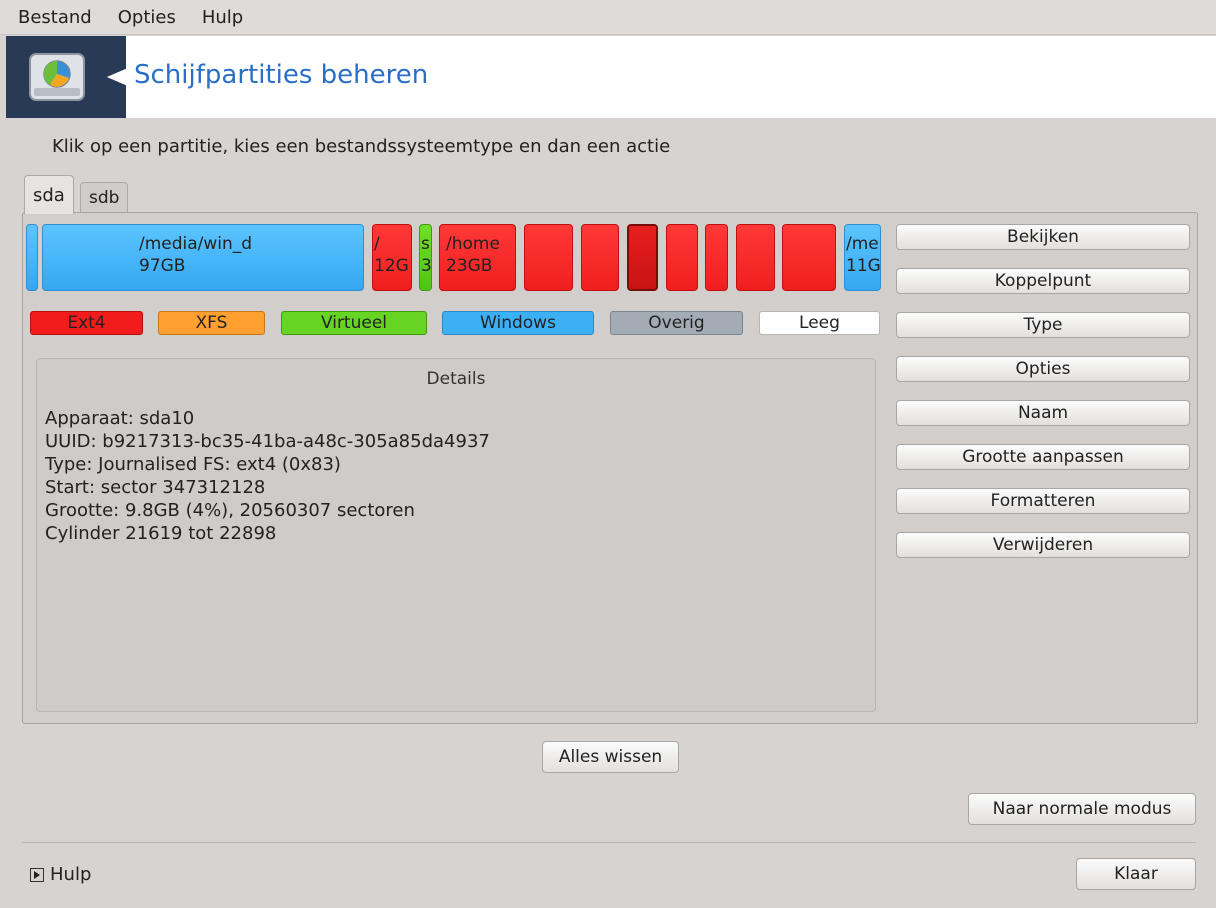 Image resolution: width=1216 pixels, height=908 pixels. Describe the element at coordinates (425, 244) in the screenshot. I see `partition-mount-label: s` at that location.